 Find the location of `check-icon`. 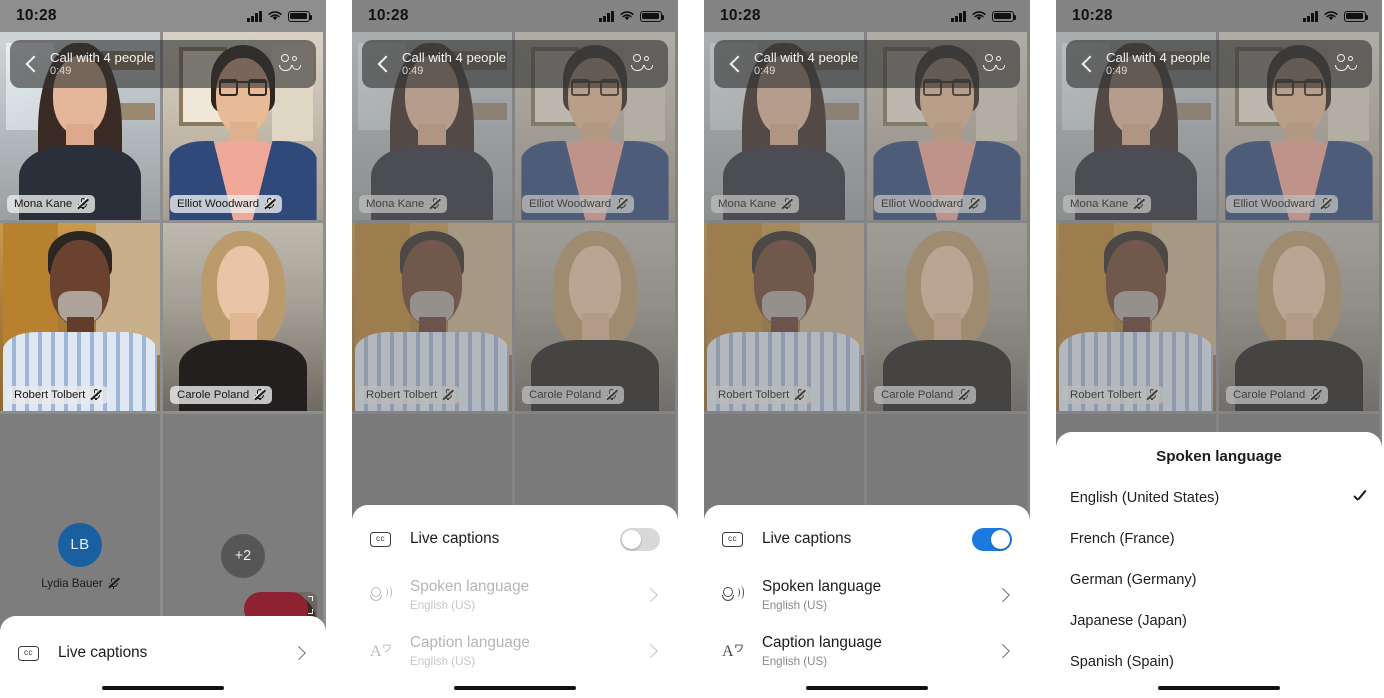

check-icon is located at coordinates (1360, 498).